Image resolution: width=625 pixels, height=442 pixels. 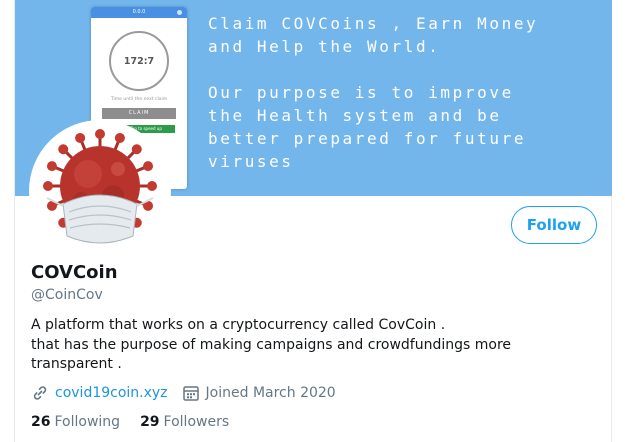 I want to click on phone-menu-icon, so click(x=179, y=12).